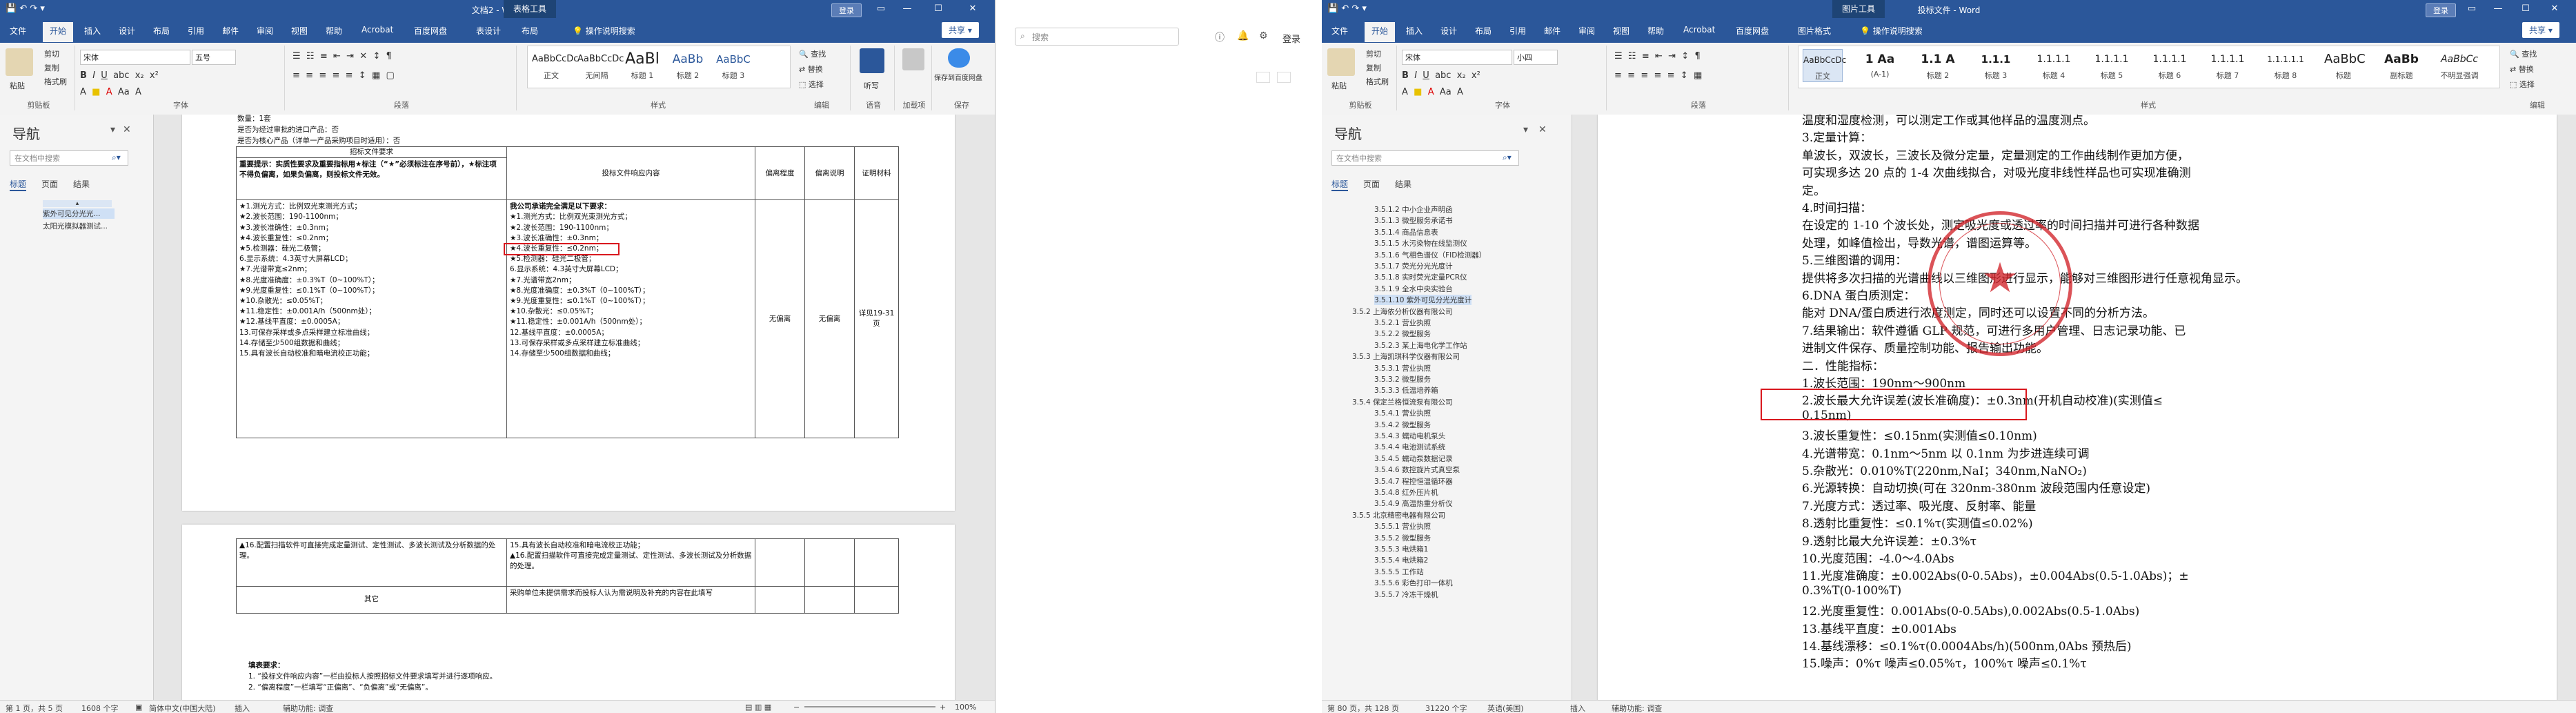 The height and width of the screenshot is (713, 2576). What do you see at coordinates (1536, 57) in the screenshot?
I see `font-size-select: 小四` at bounding box center [1536, 57].